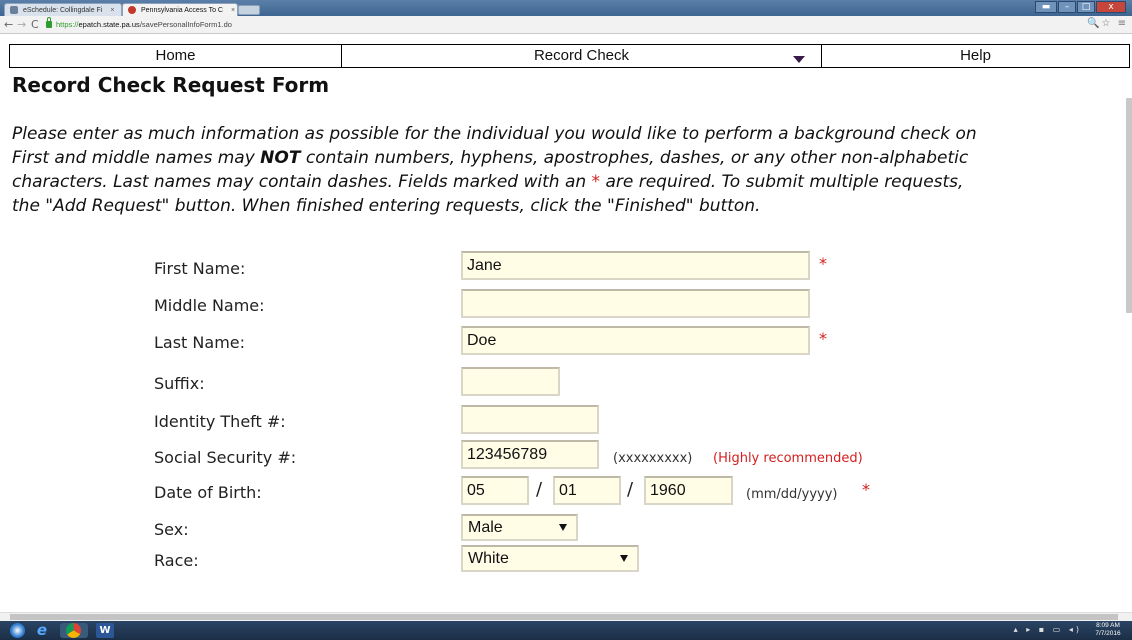  I want to click on dob-format-hint: (mm/dd/yyyy), so click(792, 494).